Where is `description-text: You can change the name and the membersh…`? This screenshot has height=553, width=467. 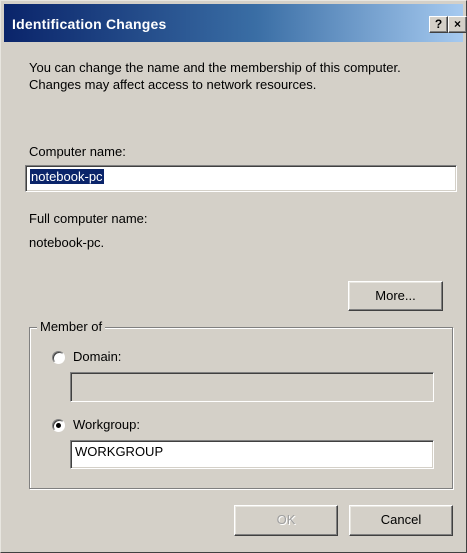
description-text: You can change the name and the membersh… is located at coordinates (215, 76).